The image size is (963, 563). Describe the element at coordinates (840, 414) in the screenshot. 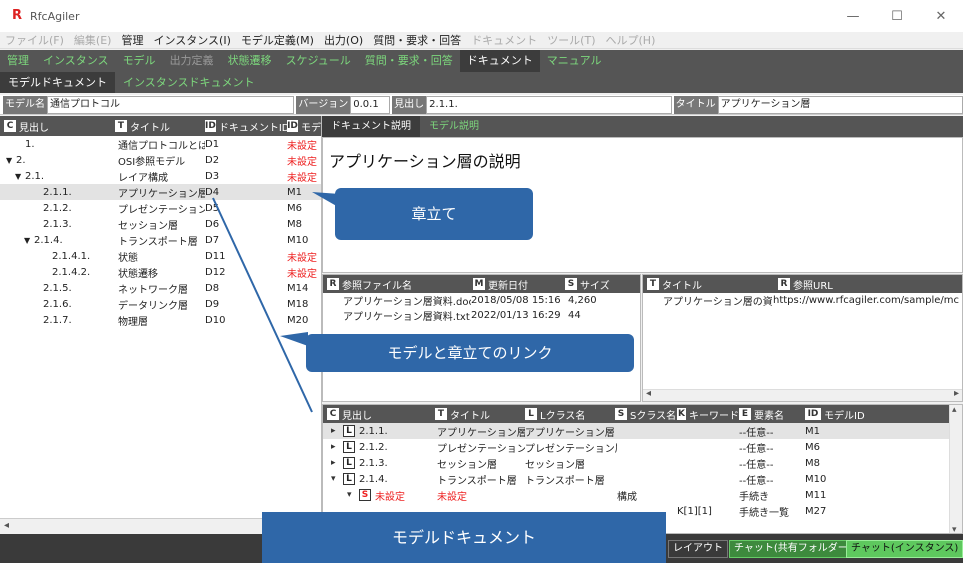

I see `model-col-modelid: ID モデルID` at that location.